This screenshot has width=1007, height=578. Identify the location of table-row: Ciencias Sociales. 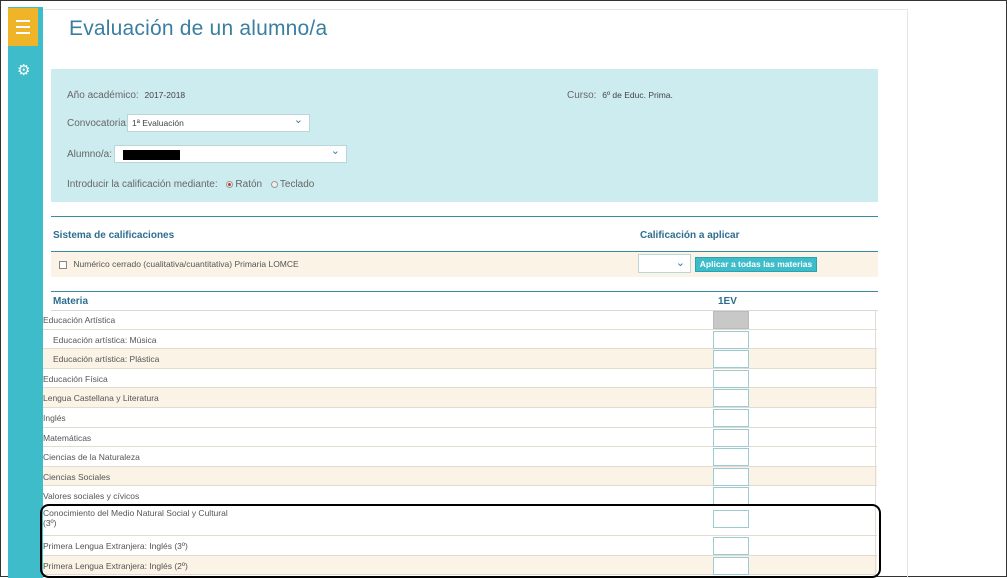
(460, 476).